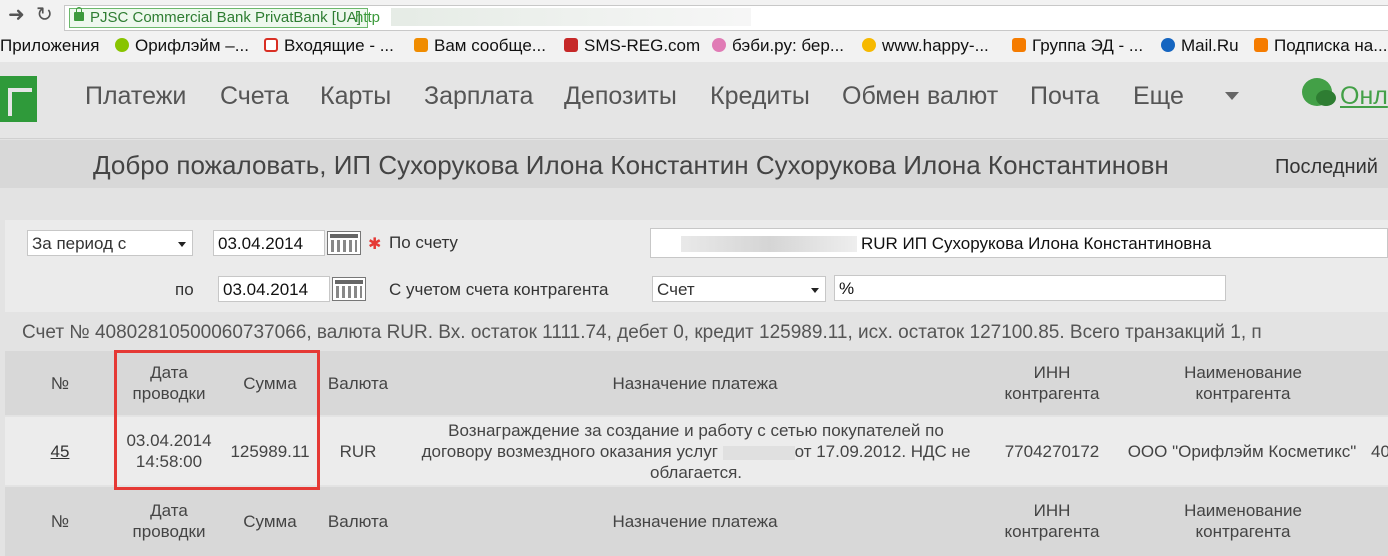 Image resolution: width=1388 pixels, height=556 pixels. Describe the element at coordinates (1036, 243) in the screenshot. I see `account-select-value: RUR ИП Сухорукова Илона Константиновна` at that location.